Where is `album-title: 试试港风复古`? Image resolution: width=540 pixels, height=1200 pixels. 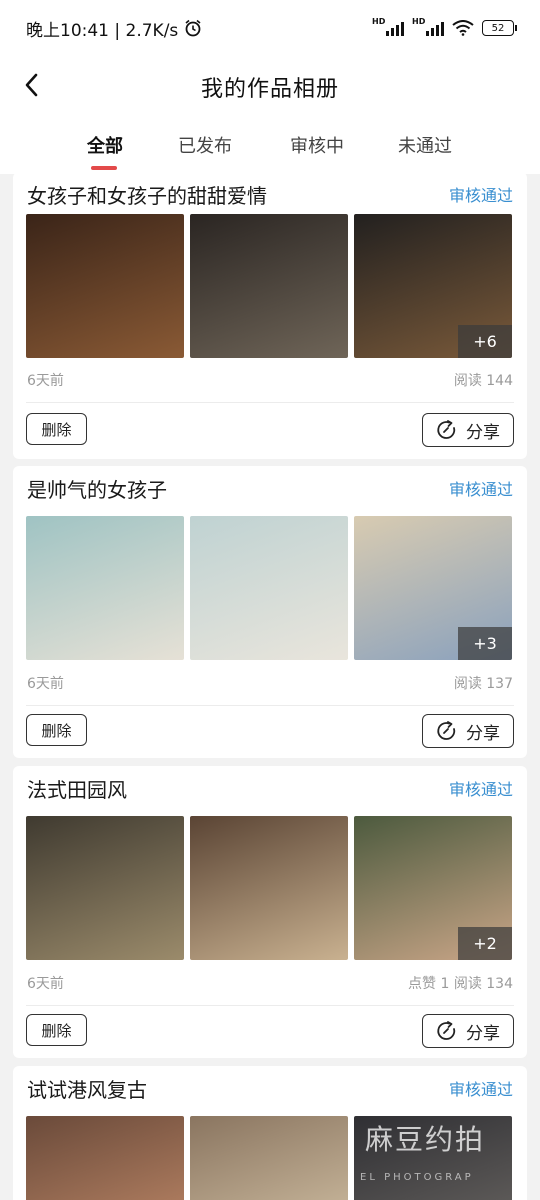 album-title: 试试港风复古 is located at coordinates (87, 1090).